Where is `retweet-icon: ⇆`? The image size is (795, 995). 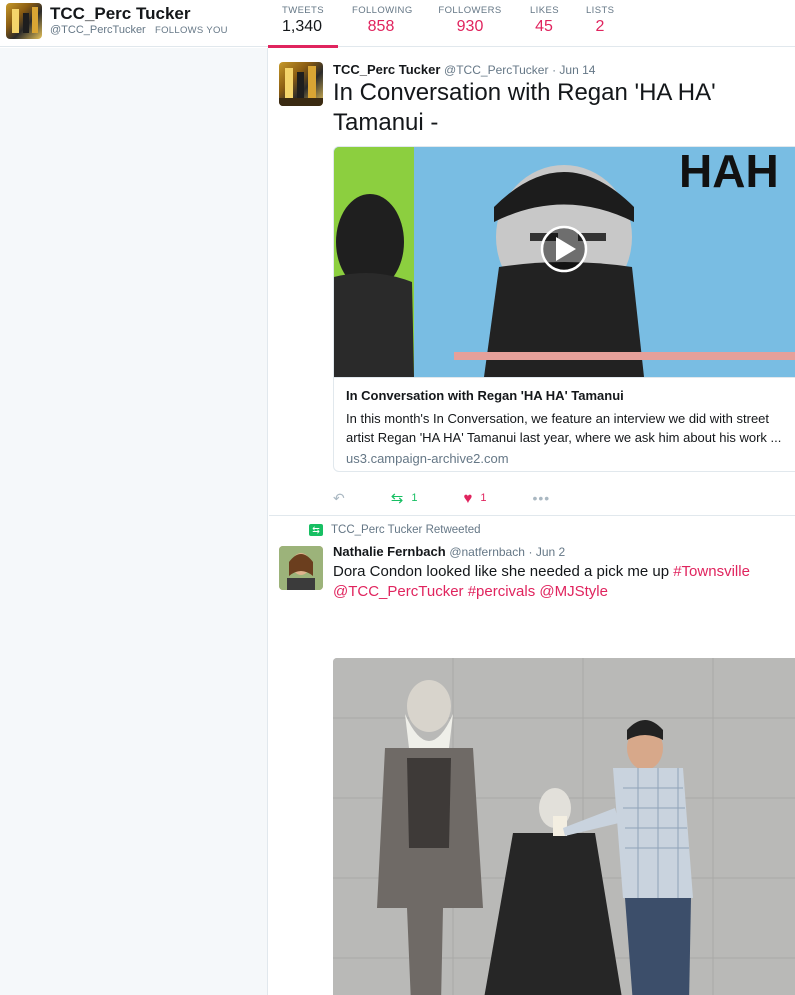 retweet-icon: ⇆ is located at coordinates (397, 498).